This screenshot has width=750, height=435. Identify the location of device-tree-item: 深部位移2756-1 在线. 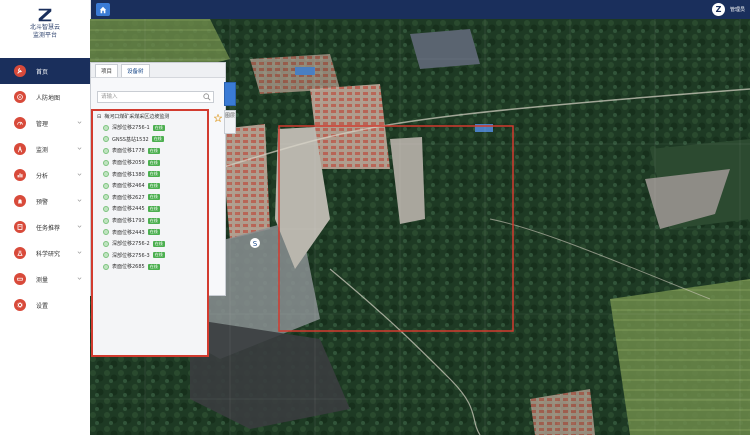
(150, 128).